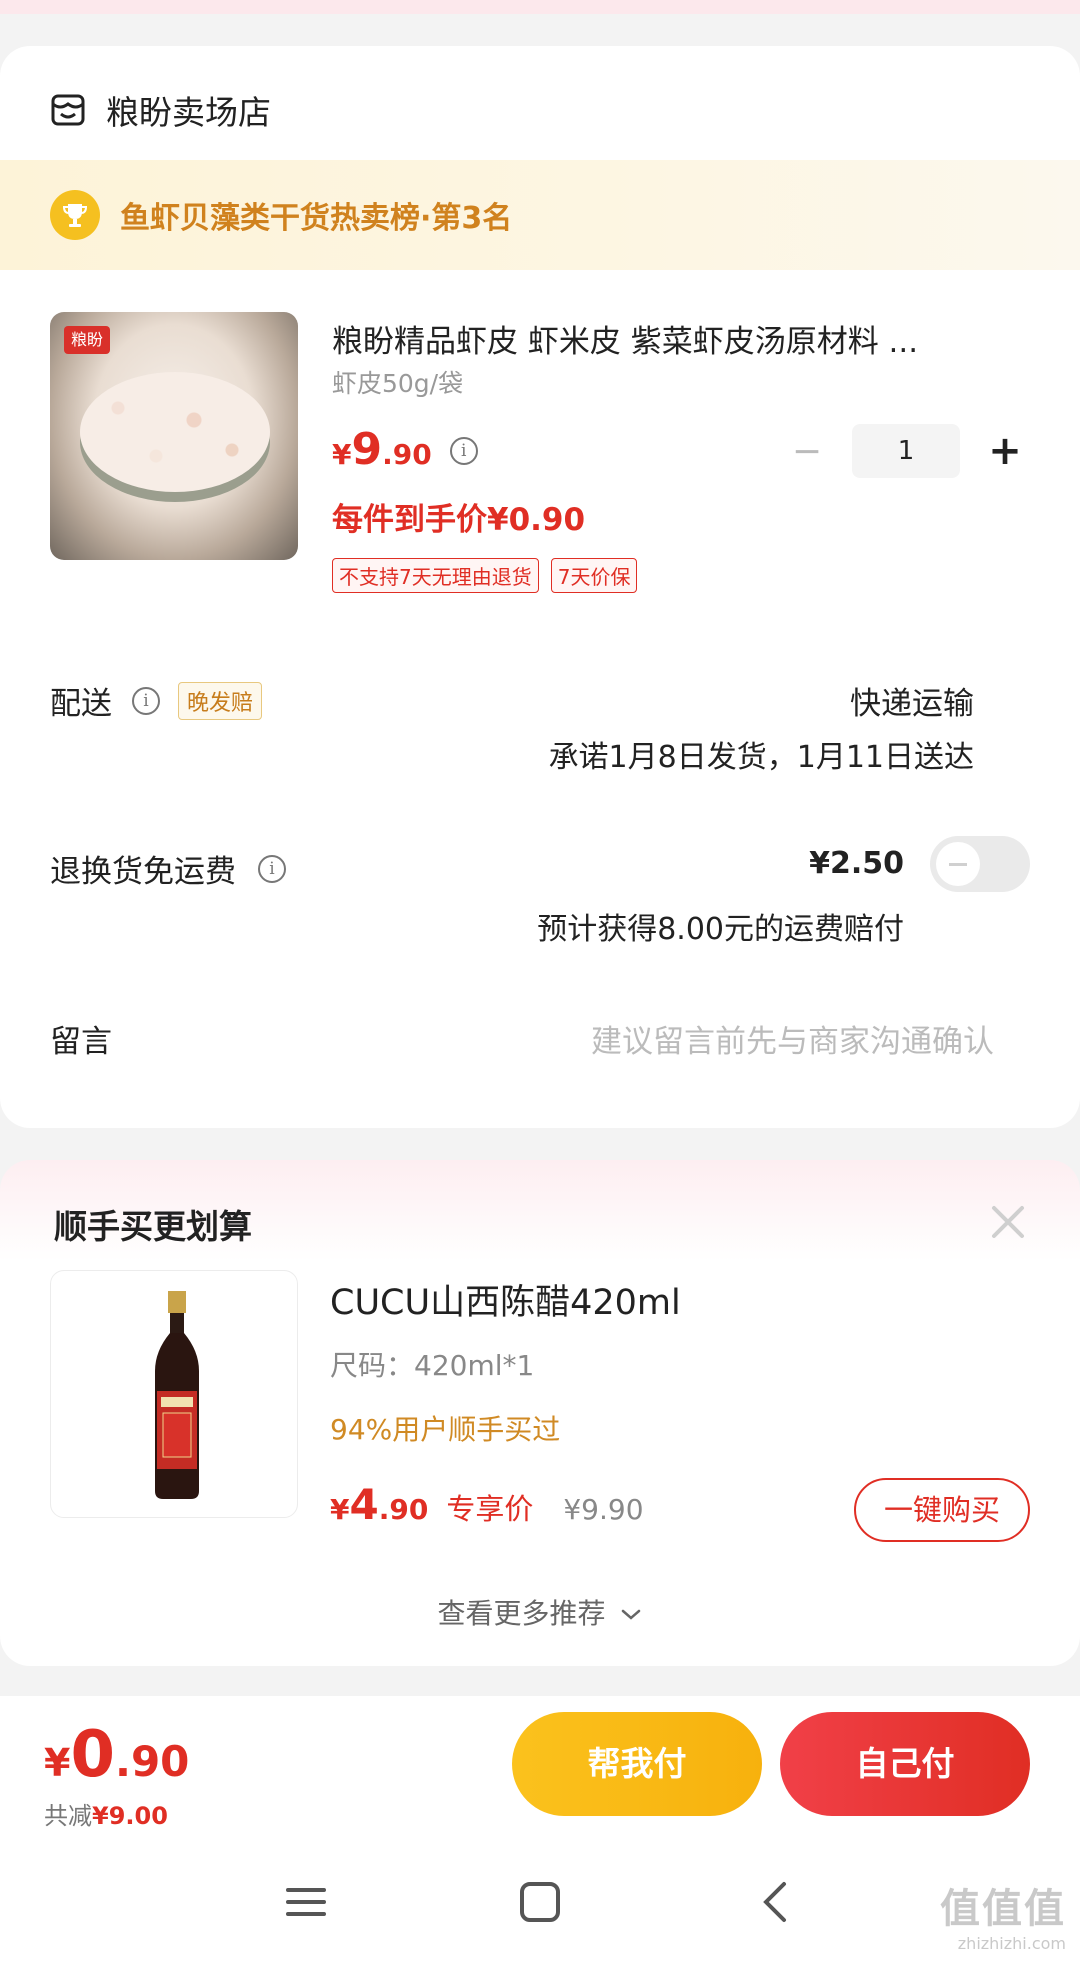  I want to click on original-price: ¥9.90, so click(603, 1509).